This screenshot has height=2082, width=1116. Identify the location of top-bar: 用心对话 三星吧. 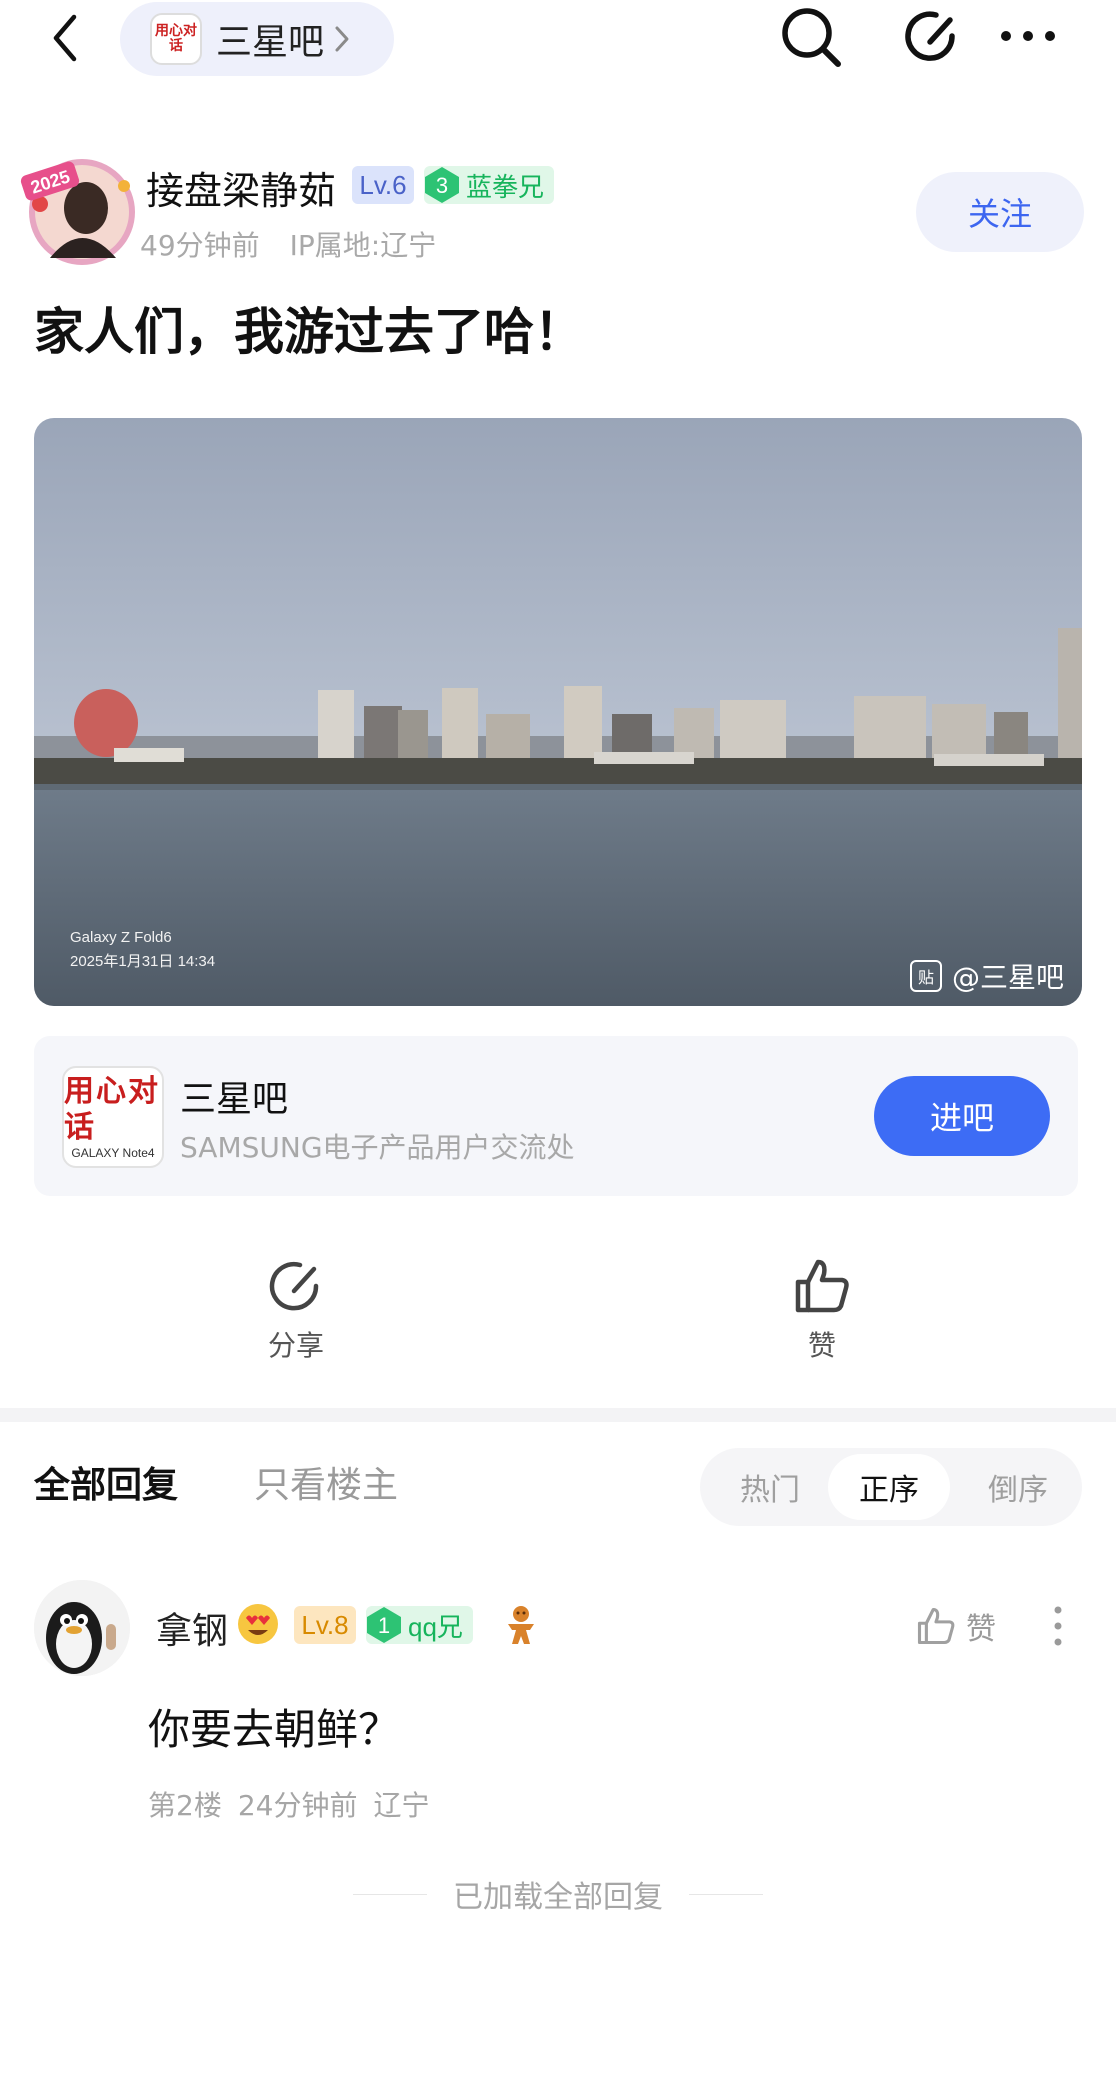
(558, 40).